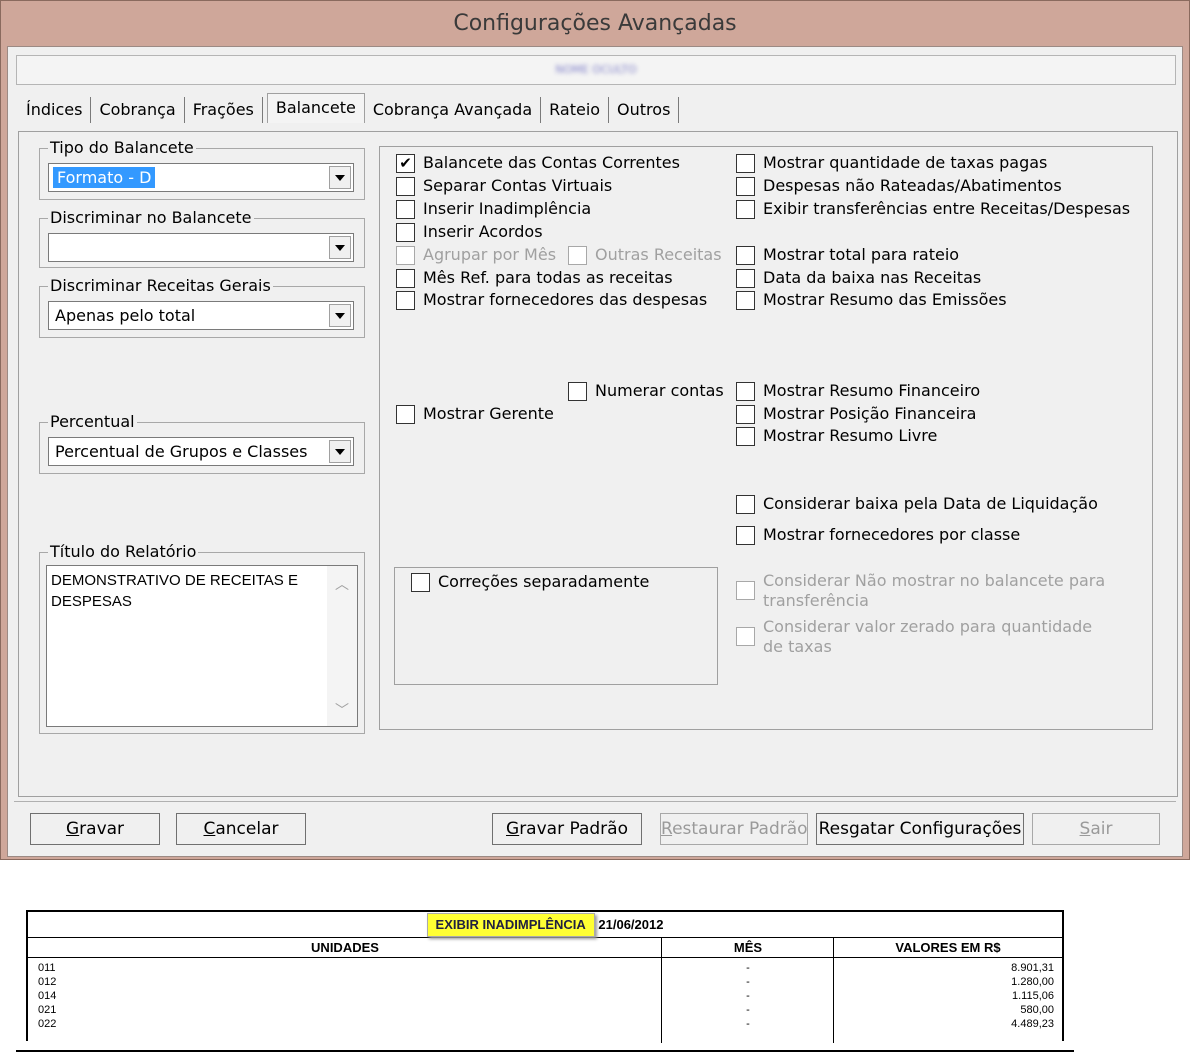 The height and width of the screenshot is (1053, 1190). Describe the element at coordinates (342, 710) in the screenshot. I see `chevron-down-icon: ﹀` at that location.